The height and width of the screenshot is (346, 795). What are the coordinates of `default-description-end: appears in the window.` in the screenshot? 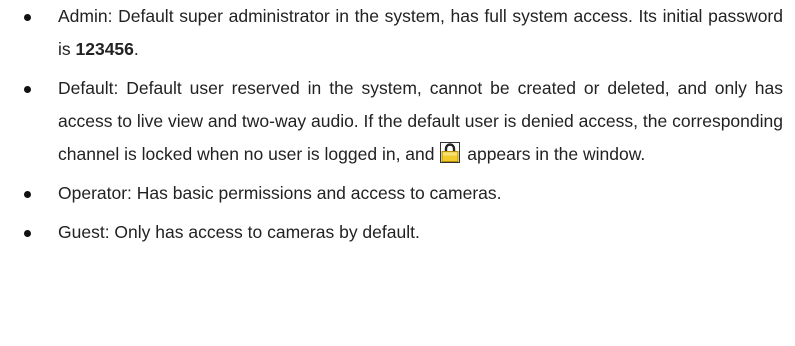 It's located at (554, 154).